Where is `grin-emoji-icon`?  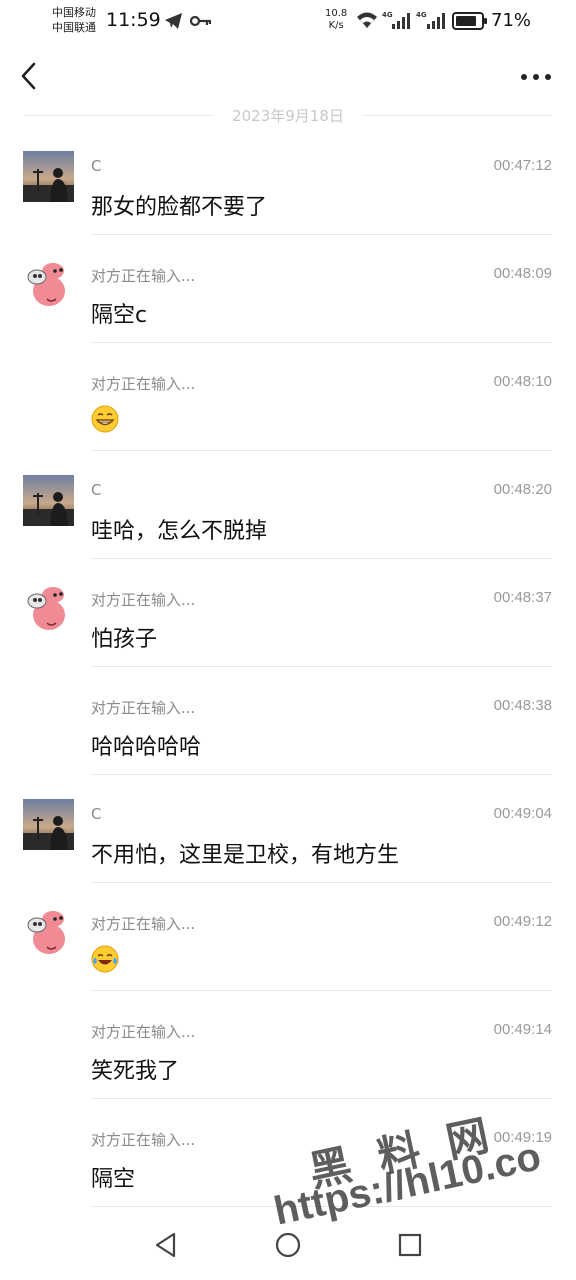
grin-emoji-icon is located at coordinates (105, 419).